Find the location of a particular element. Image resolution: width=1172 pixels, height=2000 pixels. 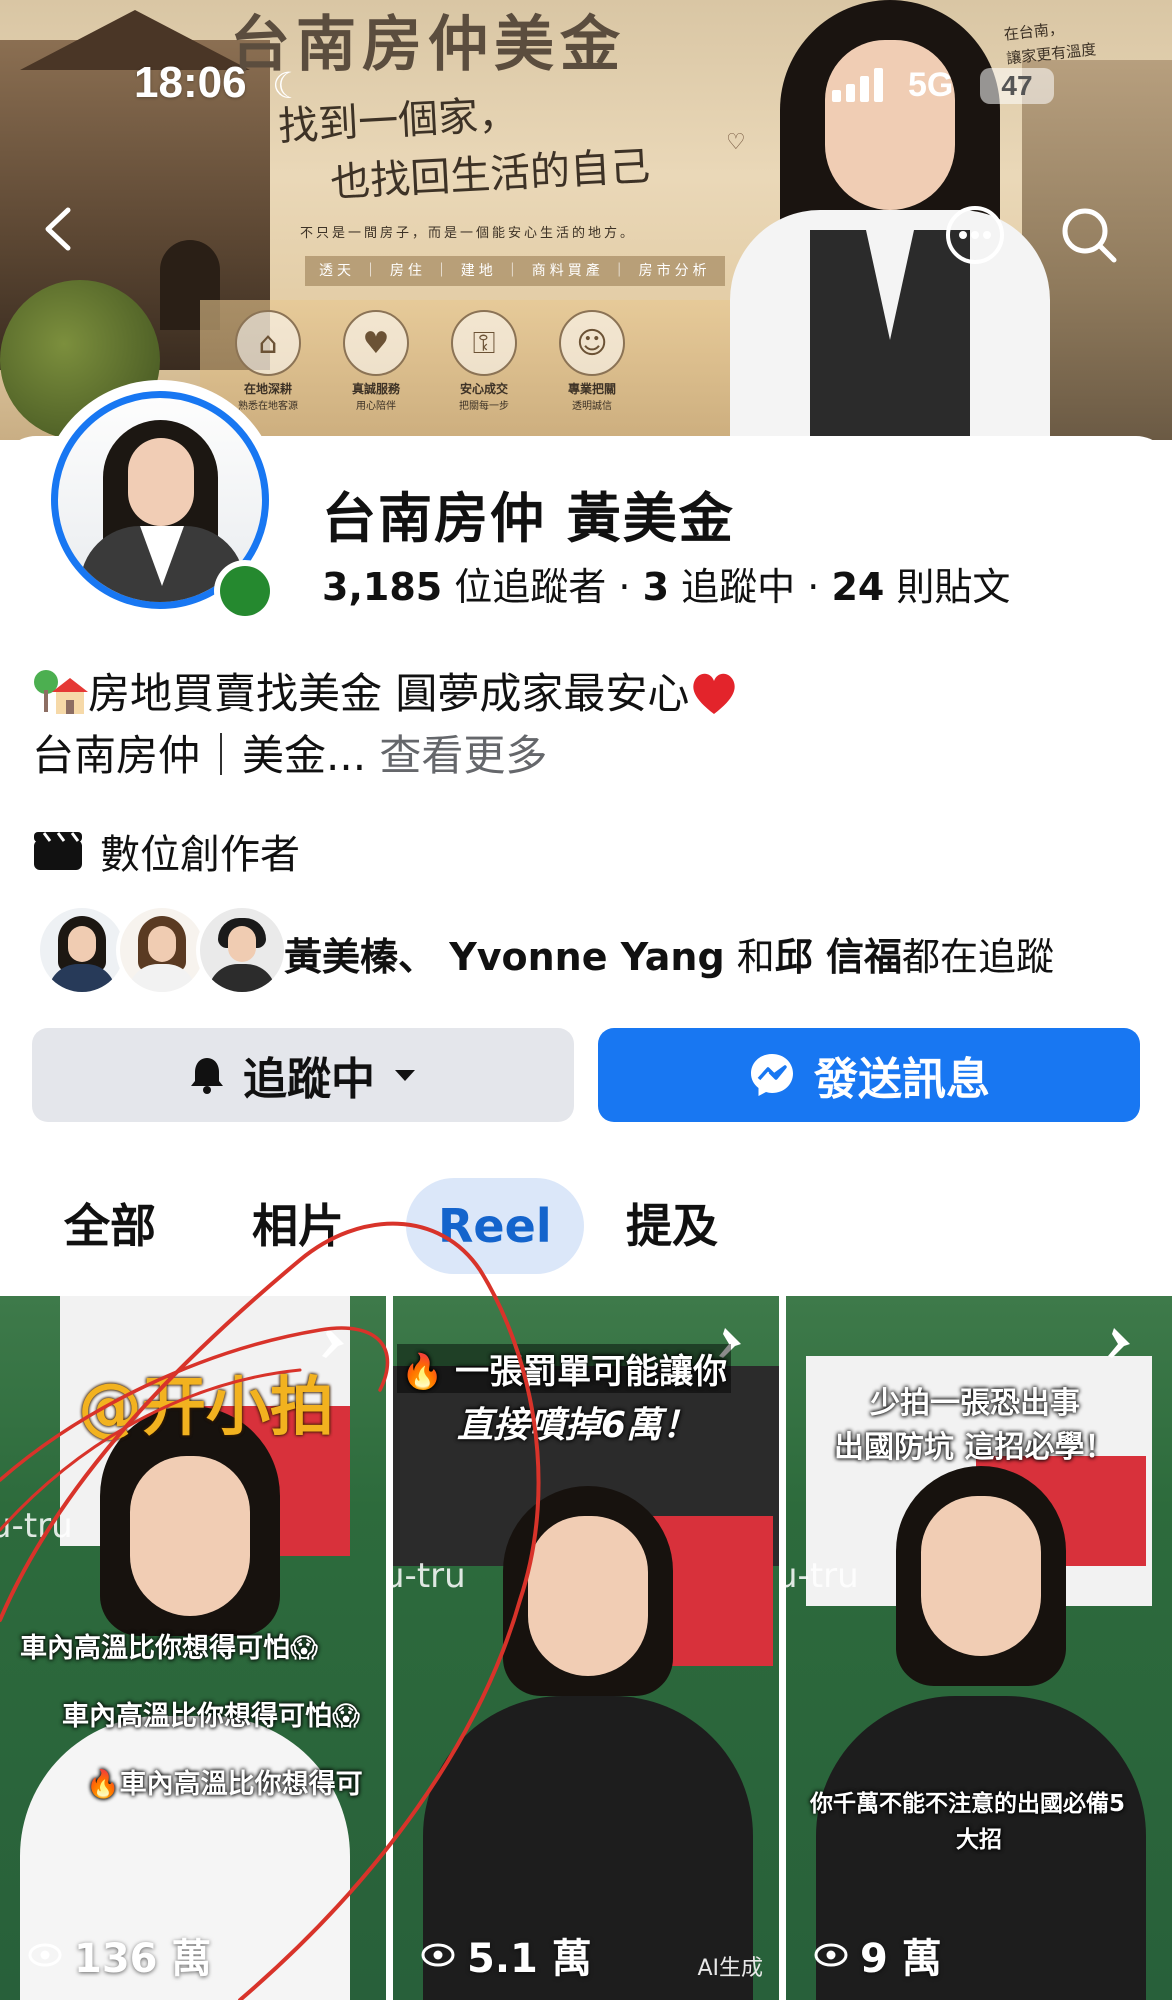

online-status-indicator is located at coordinates (245, 591).